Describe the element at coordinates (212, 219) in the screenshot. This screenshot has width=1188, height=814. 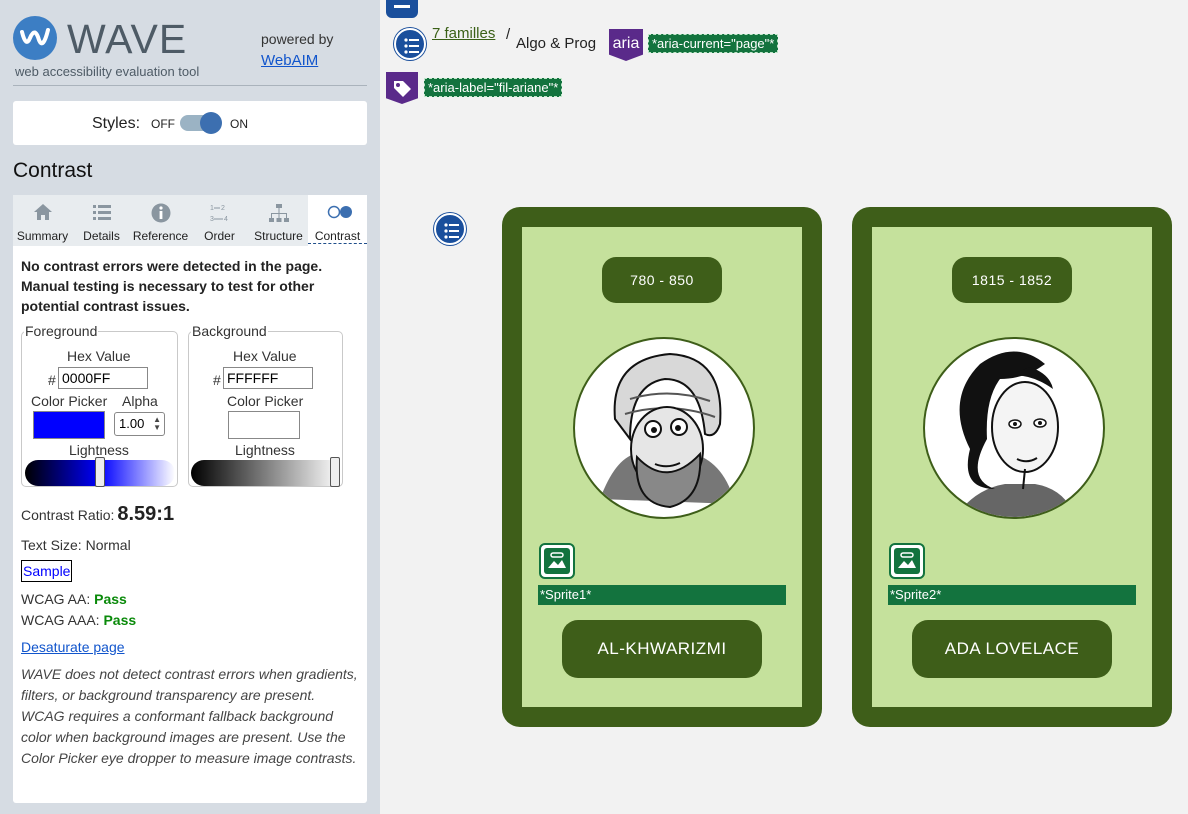
I see `svg-text: 3` at that location.